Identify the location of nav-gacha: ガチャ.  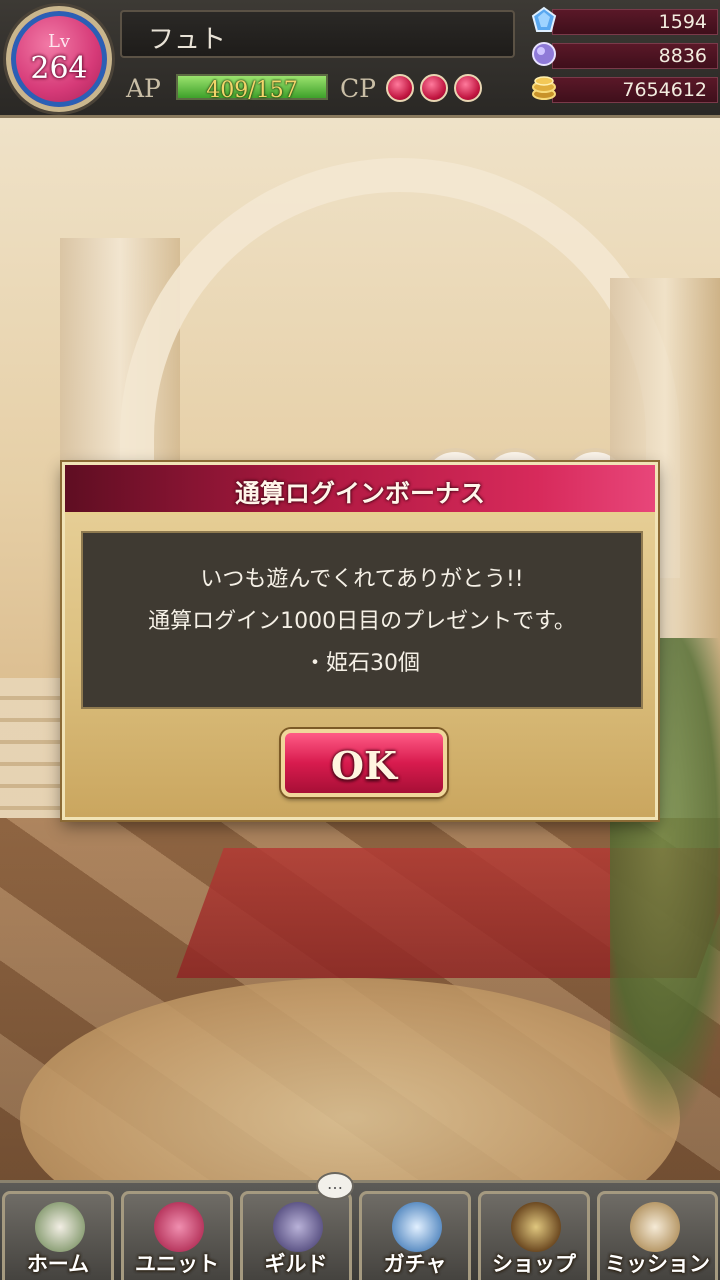
(415, 1235).